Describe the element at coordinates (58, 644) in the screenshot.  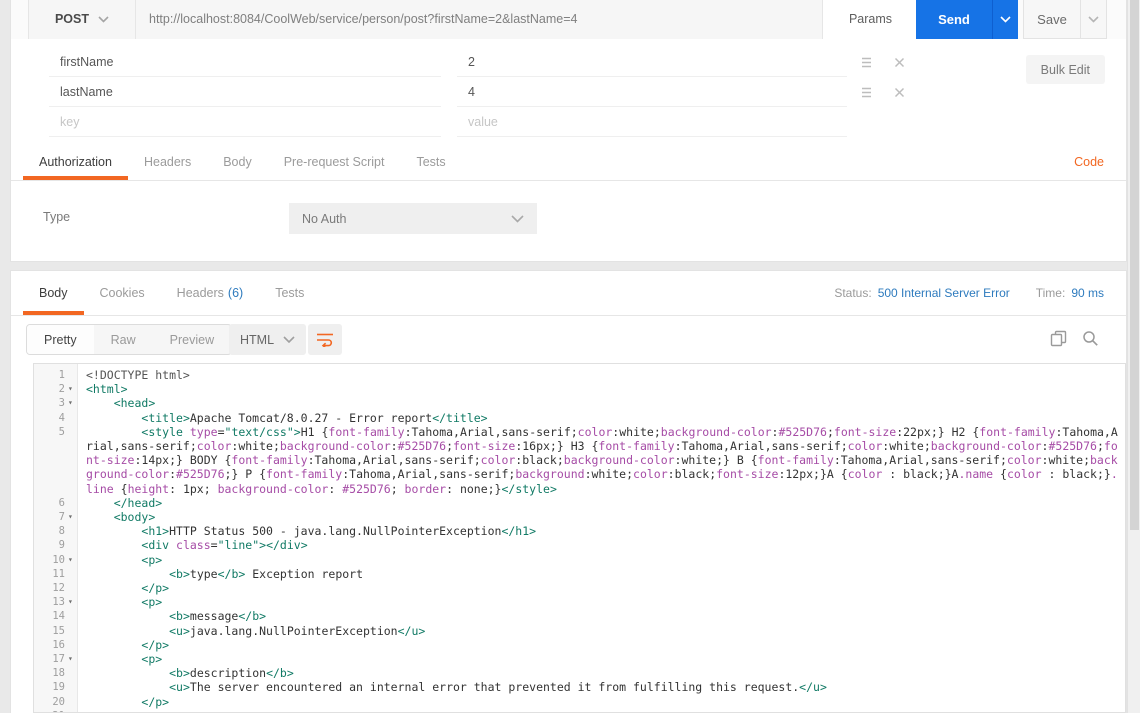
I see `line-number: 16` at that location.